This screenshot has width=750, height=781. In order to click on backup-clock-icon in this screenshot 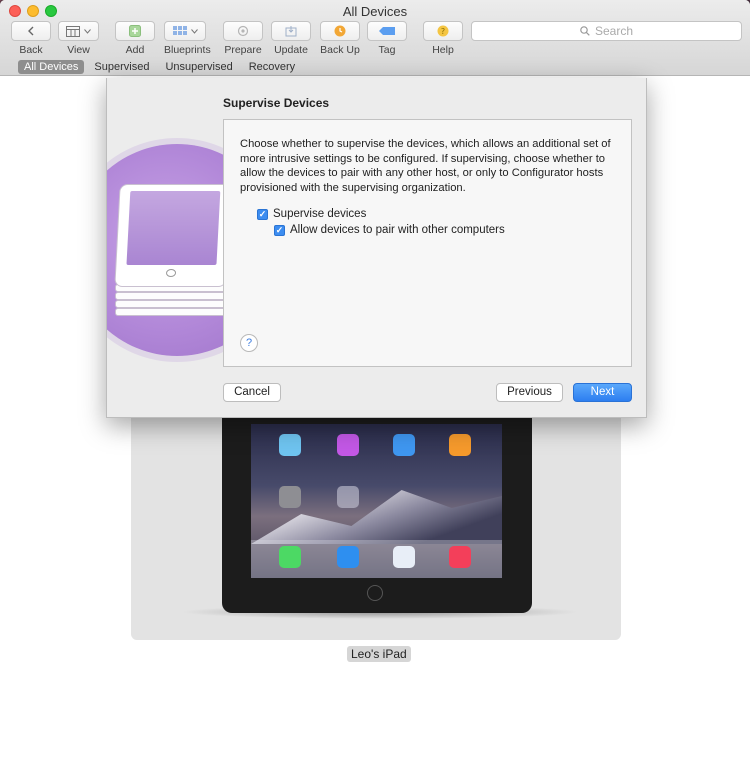, I will do `click(340, 31)`.